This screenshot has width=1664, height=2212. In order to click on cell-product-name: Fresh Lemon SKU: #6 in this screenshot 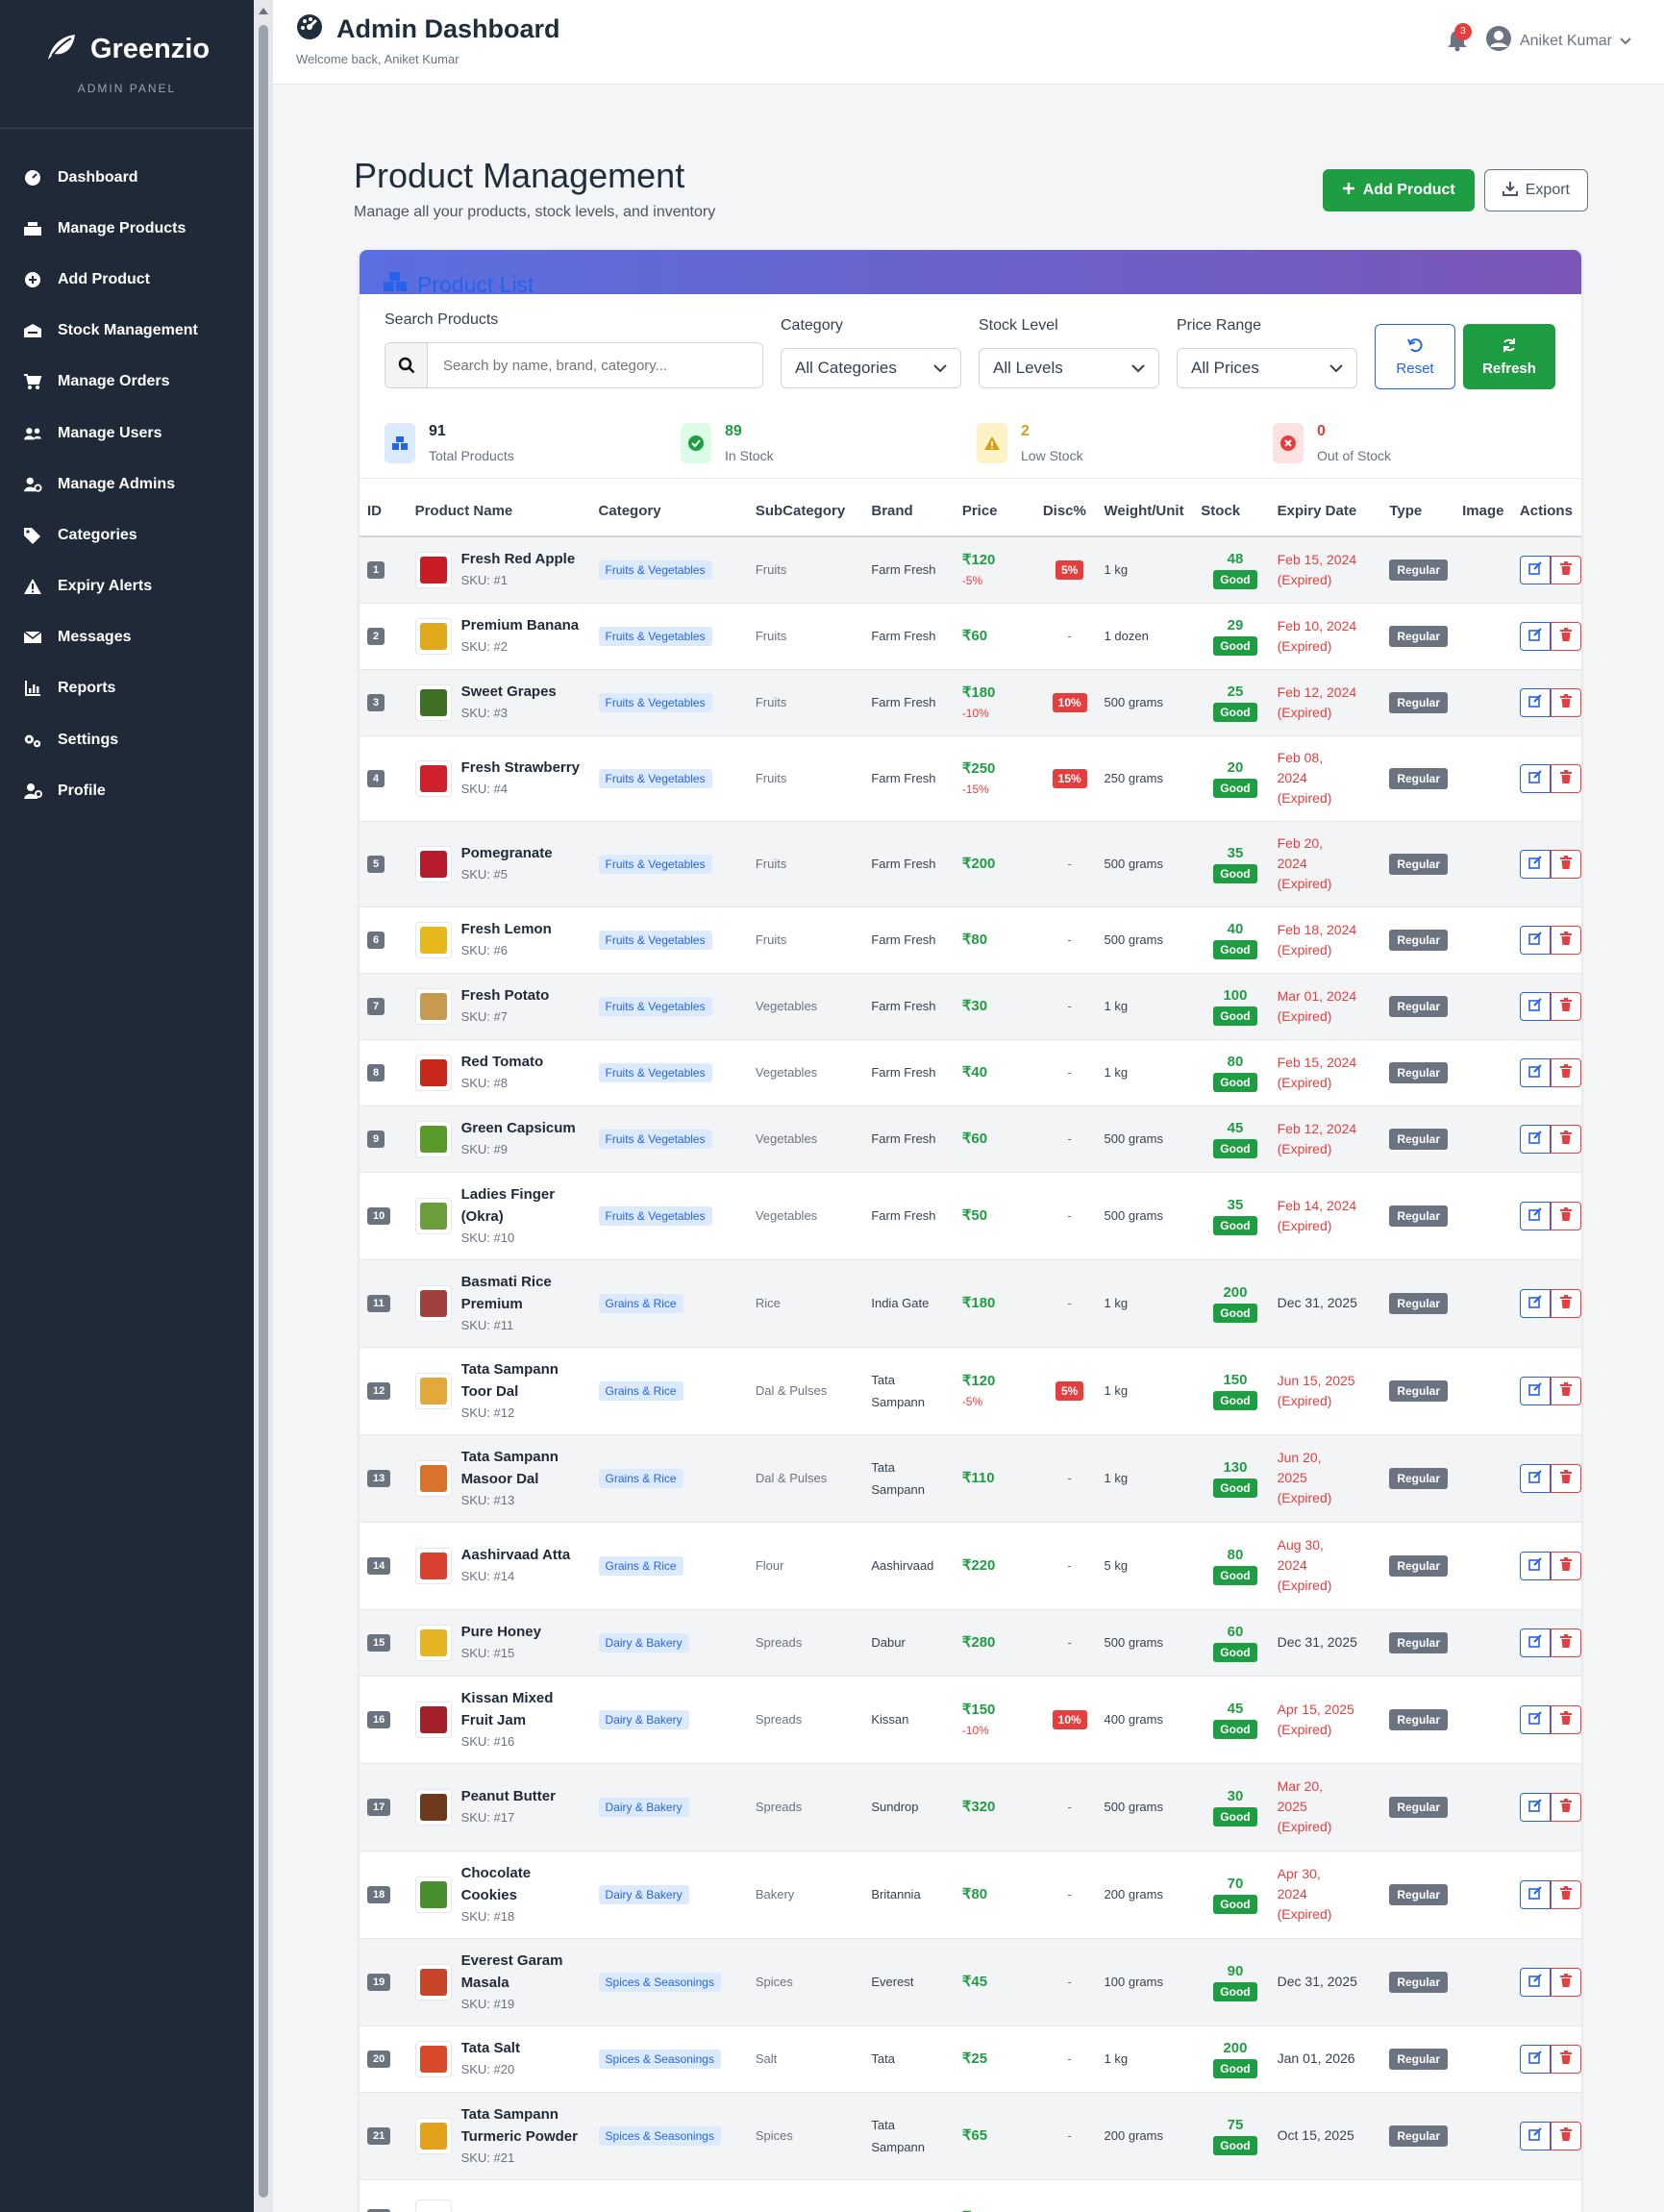, I will do `click(499, 941)`.